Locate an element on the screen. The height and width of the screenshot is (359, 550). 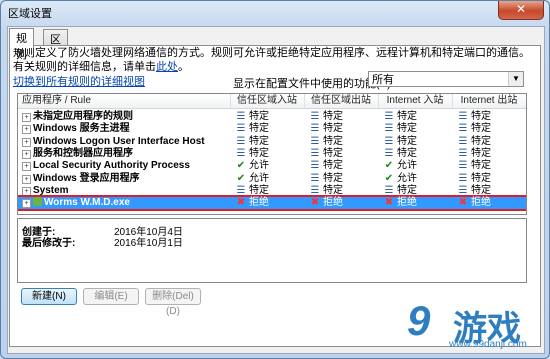
column-header-trusted-in: 信任区域入站 is located at coordinates (267, 101).